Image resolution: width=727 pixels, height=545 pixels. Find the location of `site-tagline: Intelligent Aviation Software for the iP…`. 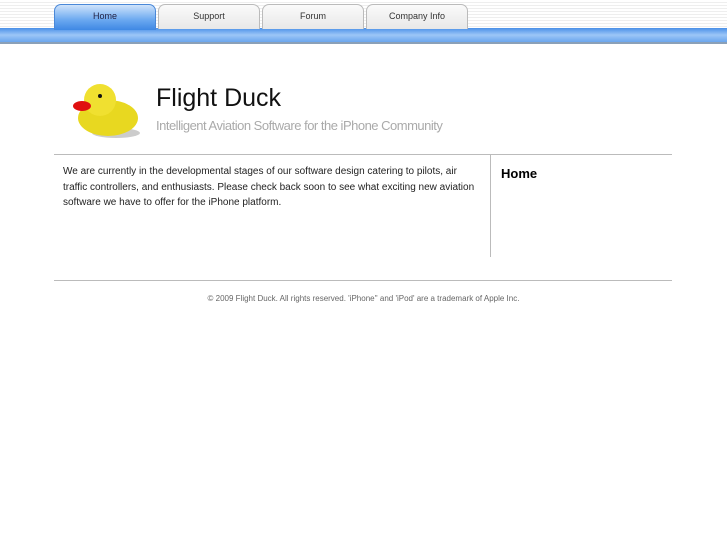

site-tagline: Intelligent Aviation Software for the iP… is located at coordinates (299, 125).